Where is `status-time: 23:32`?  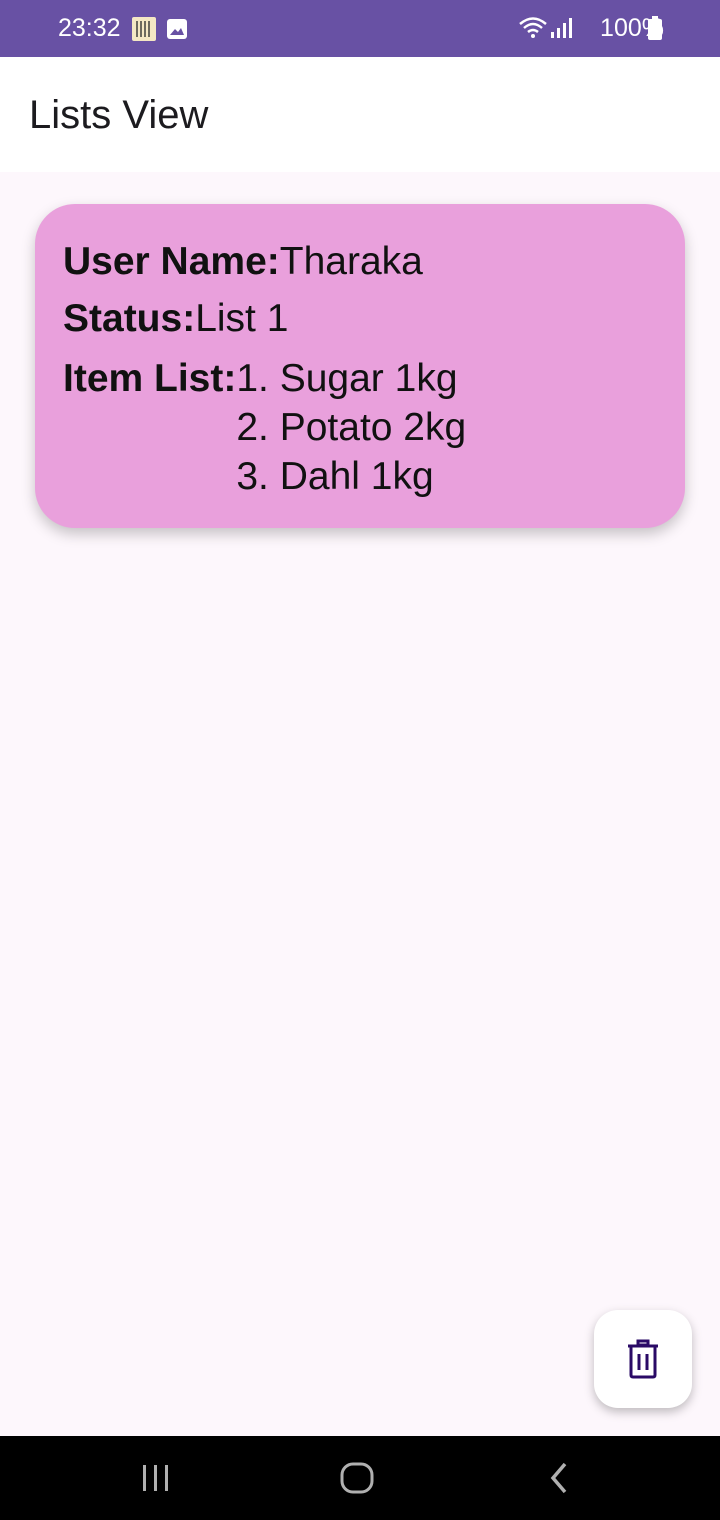 status-time: 23:32 is located at coordinates (89, 28).